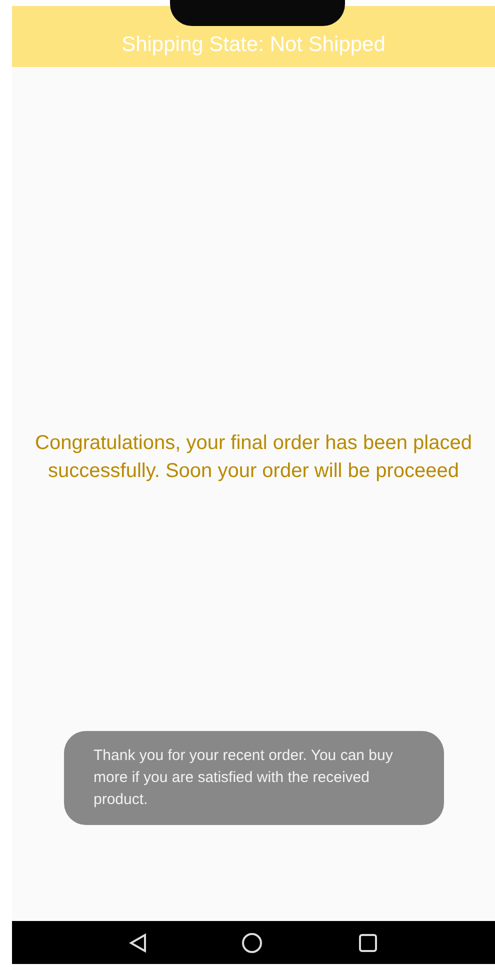  What do you see at coordinates (254, 778) in the screenshot?
I see `toast-message: Thank you for your recent order. You can buy more if you are satisfied with the received product.` at bounding box center [254, 778].